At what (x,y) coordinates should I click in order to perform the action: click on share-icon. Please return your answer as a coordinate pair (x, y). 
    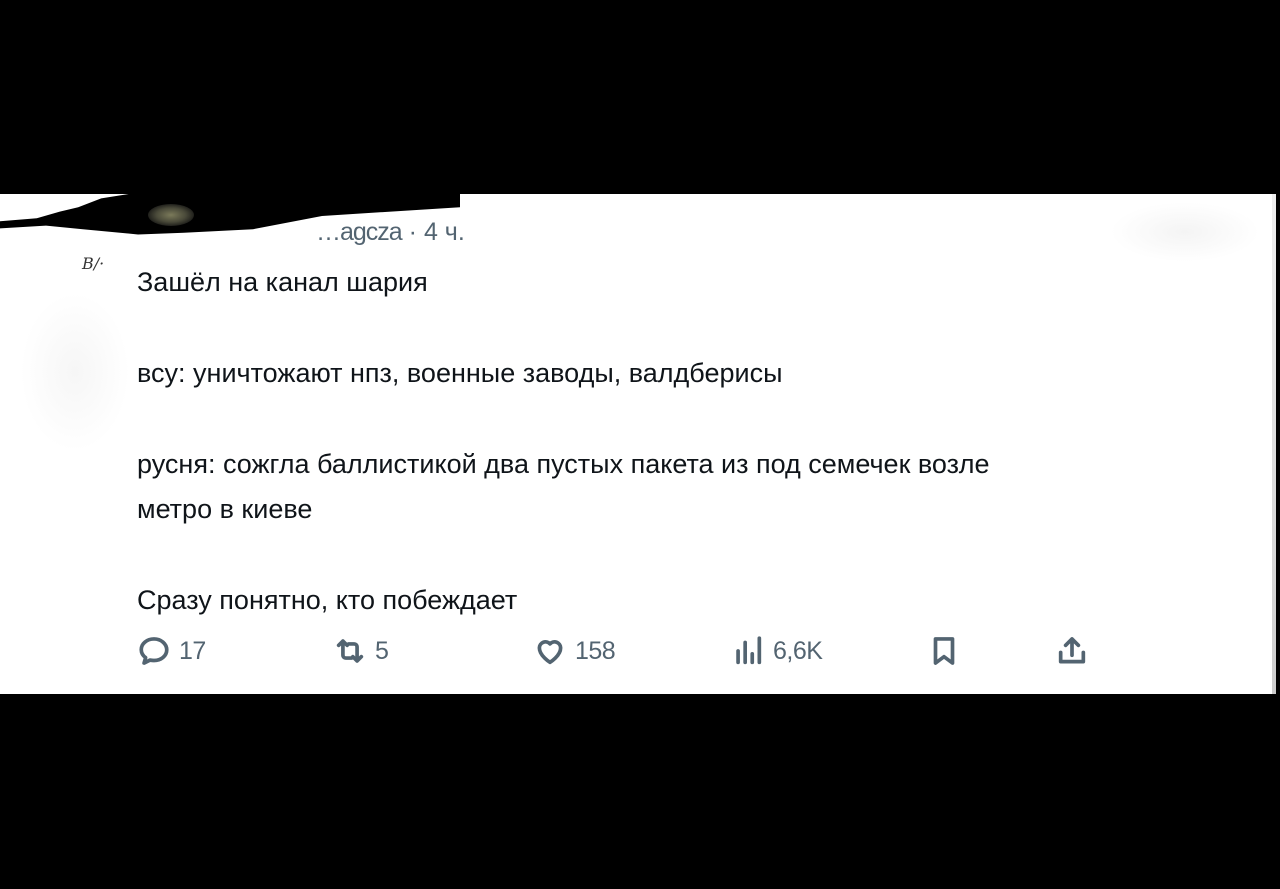
    Looking at the image, I should click on (1072, 650).